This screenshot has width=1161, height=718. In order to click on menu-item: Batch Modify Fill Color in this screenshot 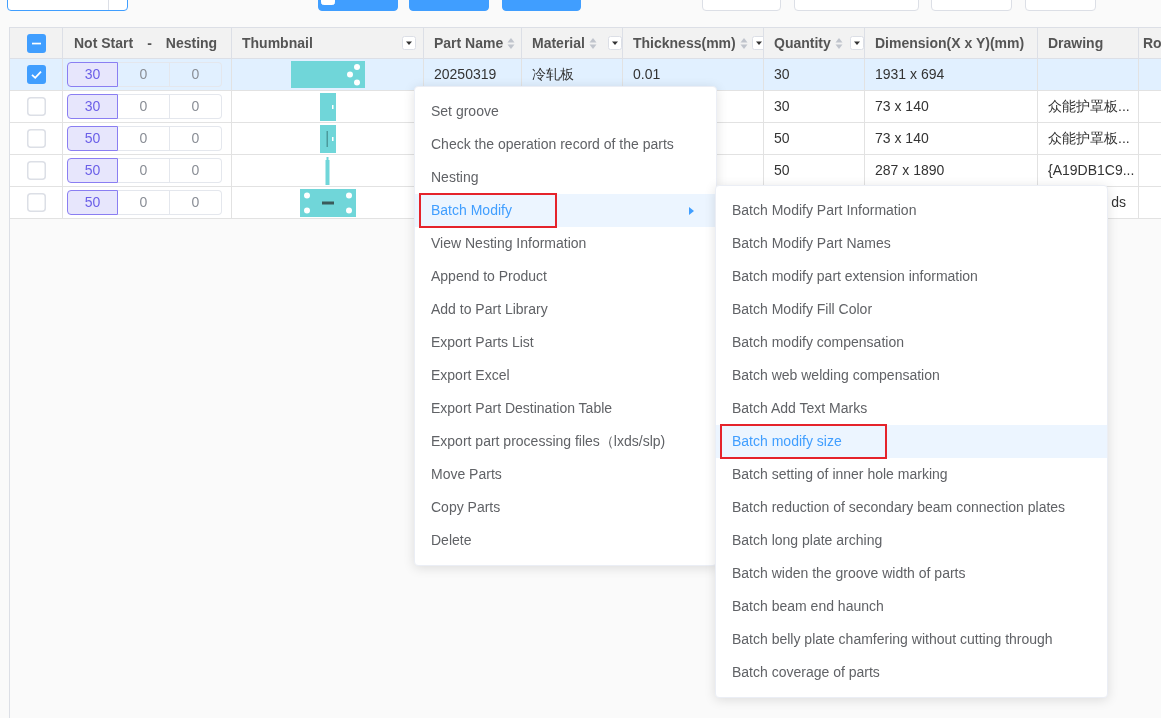, I will do `click(911, 309)`.